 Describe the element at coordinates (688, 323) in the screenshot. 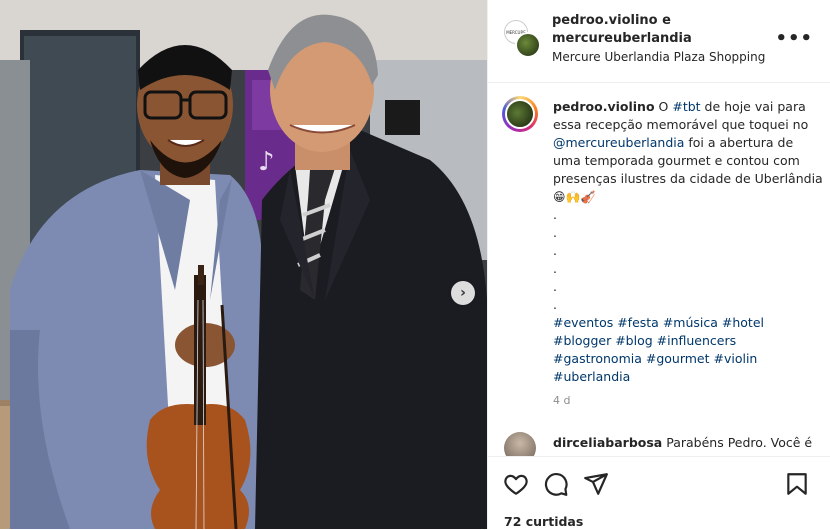

I see `hashtags-line-1: #eventos #festa #música #hotel` at that location.